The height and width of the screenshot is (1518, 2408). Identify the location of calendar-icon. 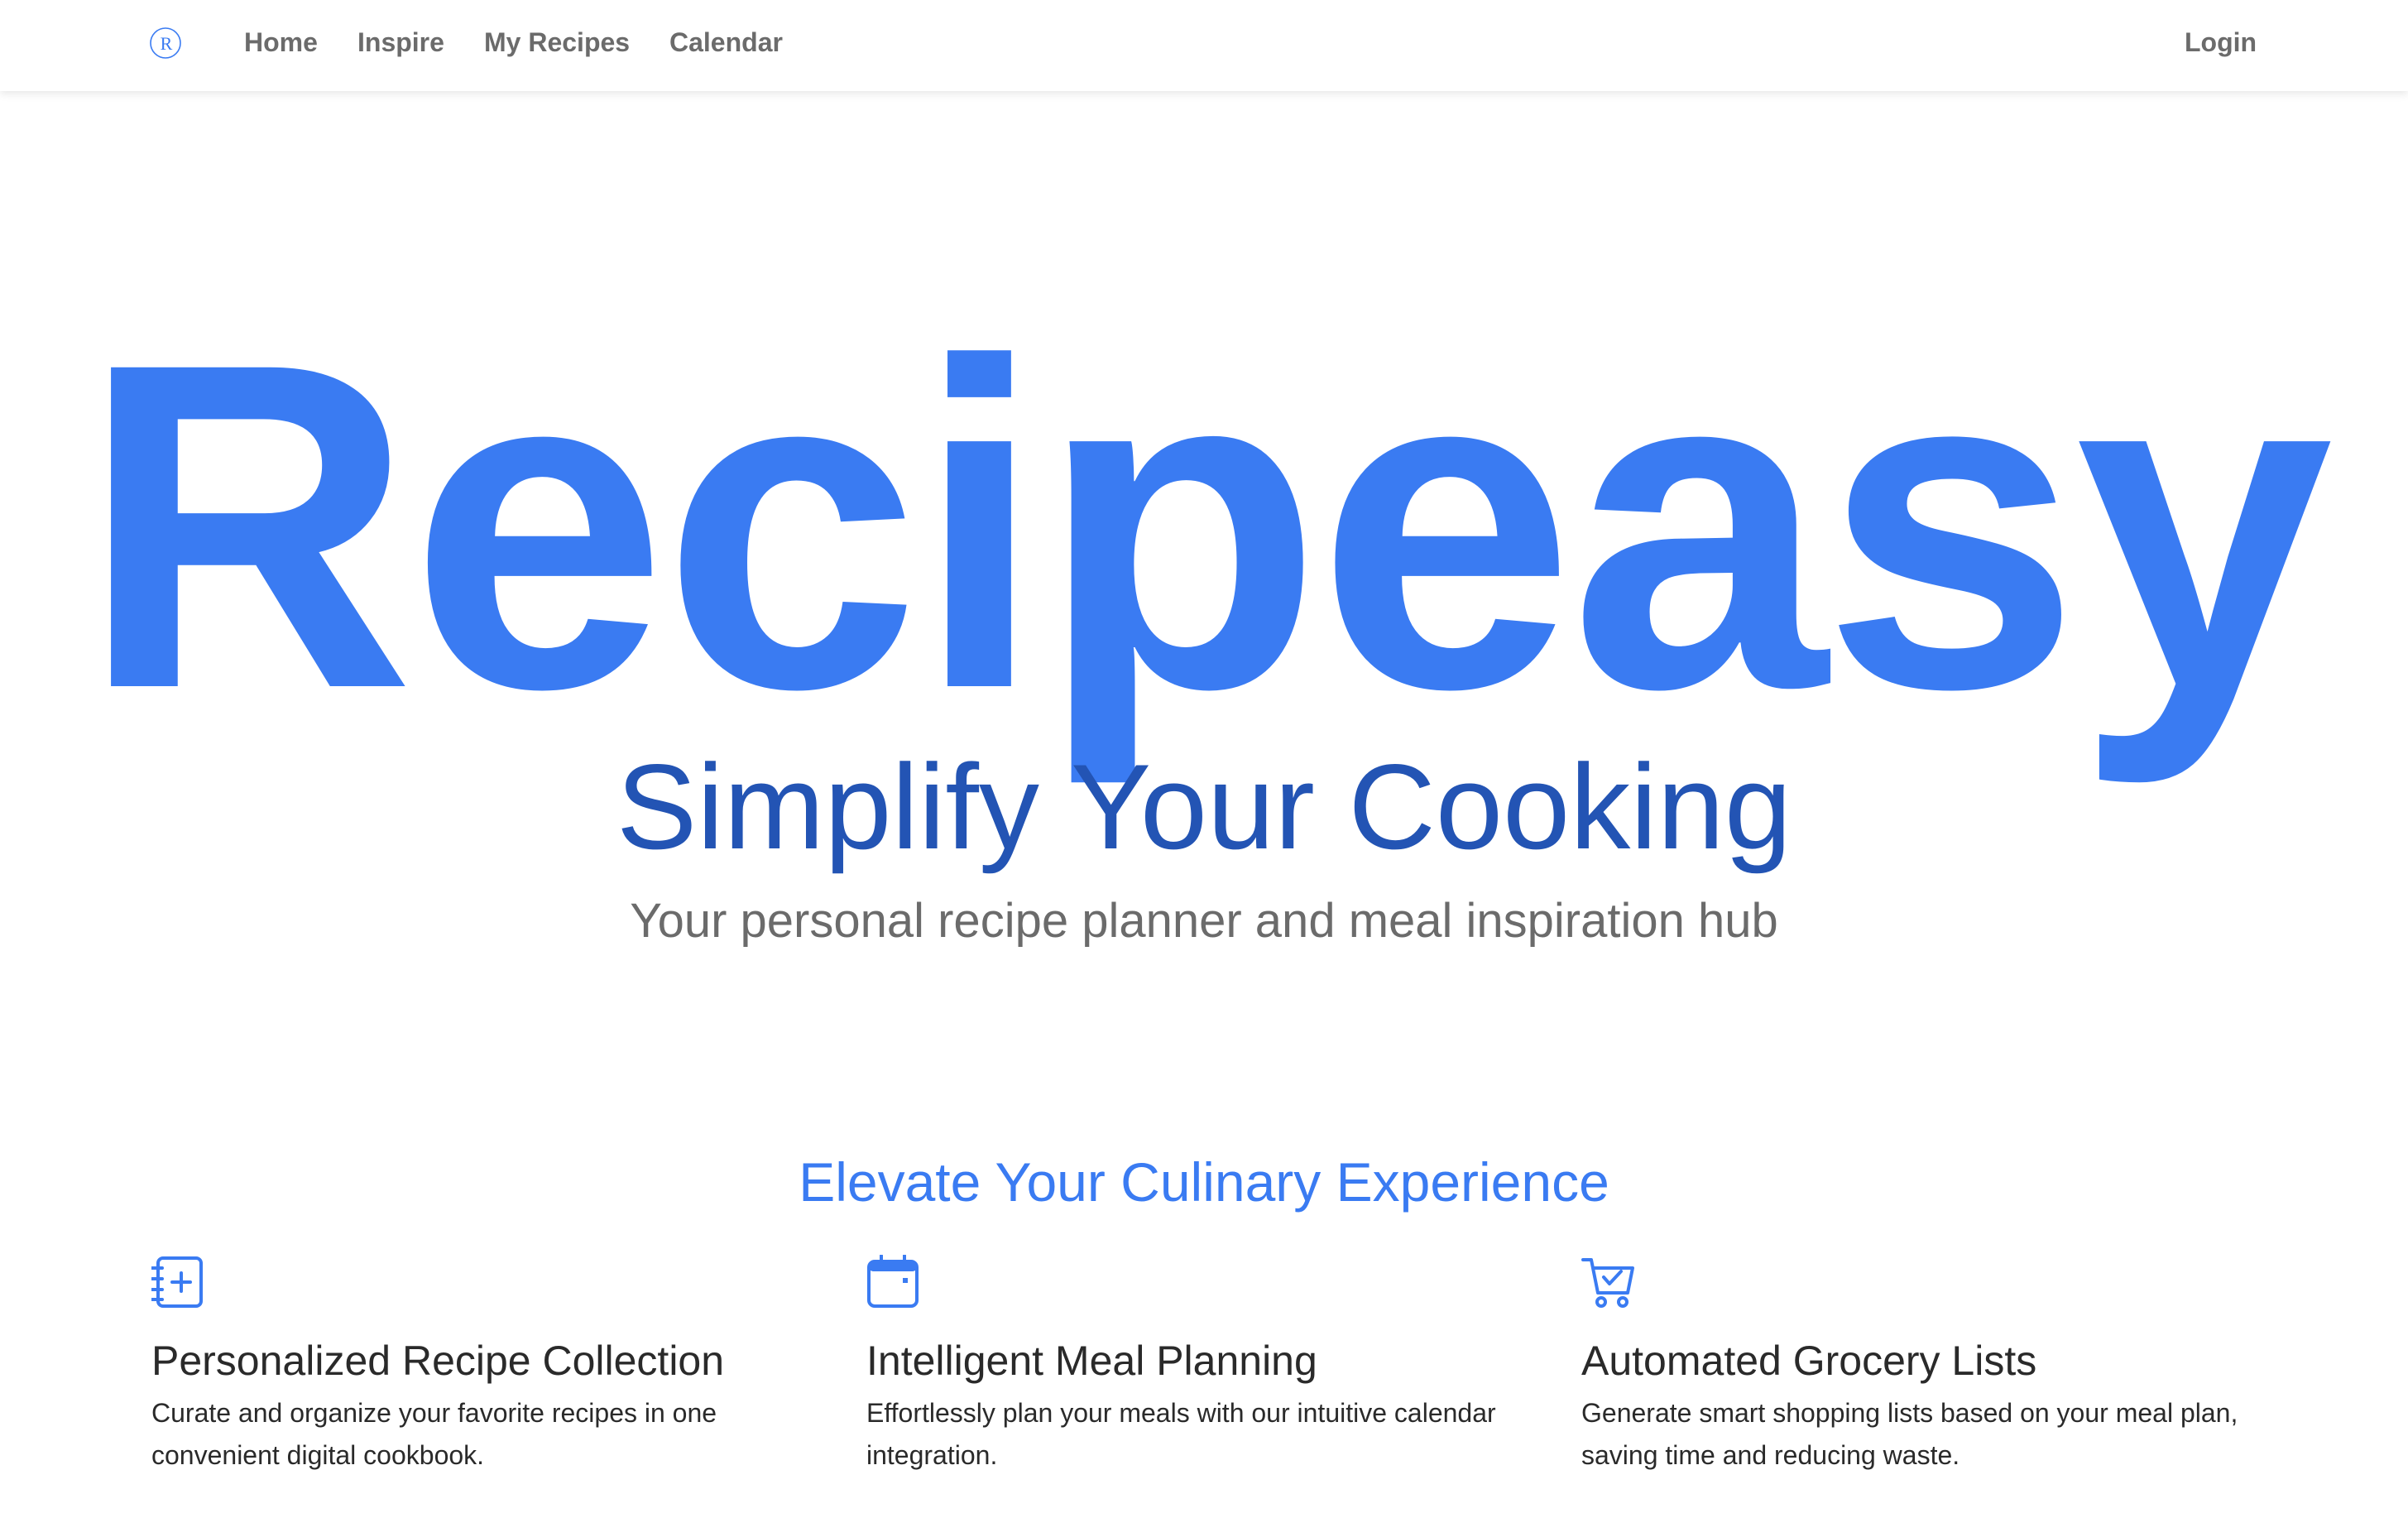
(893, 1281).